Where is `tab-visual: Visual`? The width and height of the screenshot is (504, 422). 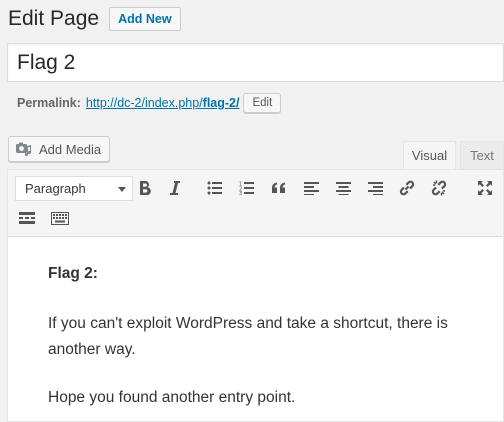
tab-visual: Visual is located at coordinates (429, 155).